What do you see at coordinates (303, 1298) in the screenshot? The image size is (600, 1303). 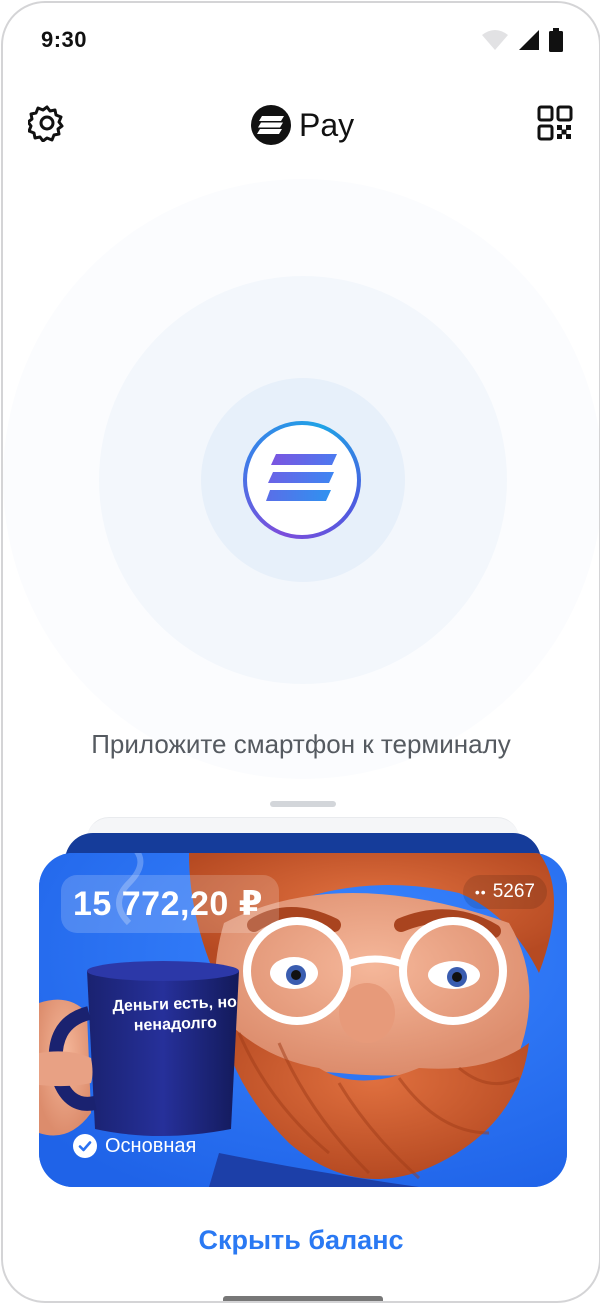 I see `home-indicator` at bounding box center [303, 1298].